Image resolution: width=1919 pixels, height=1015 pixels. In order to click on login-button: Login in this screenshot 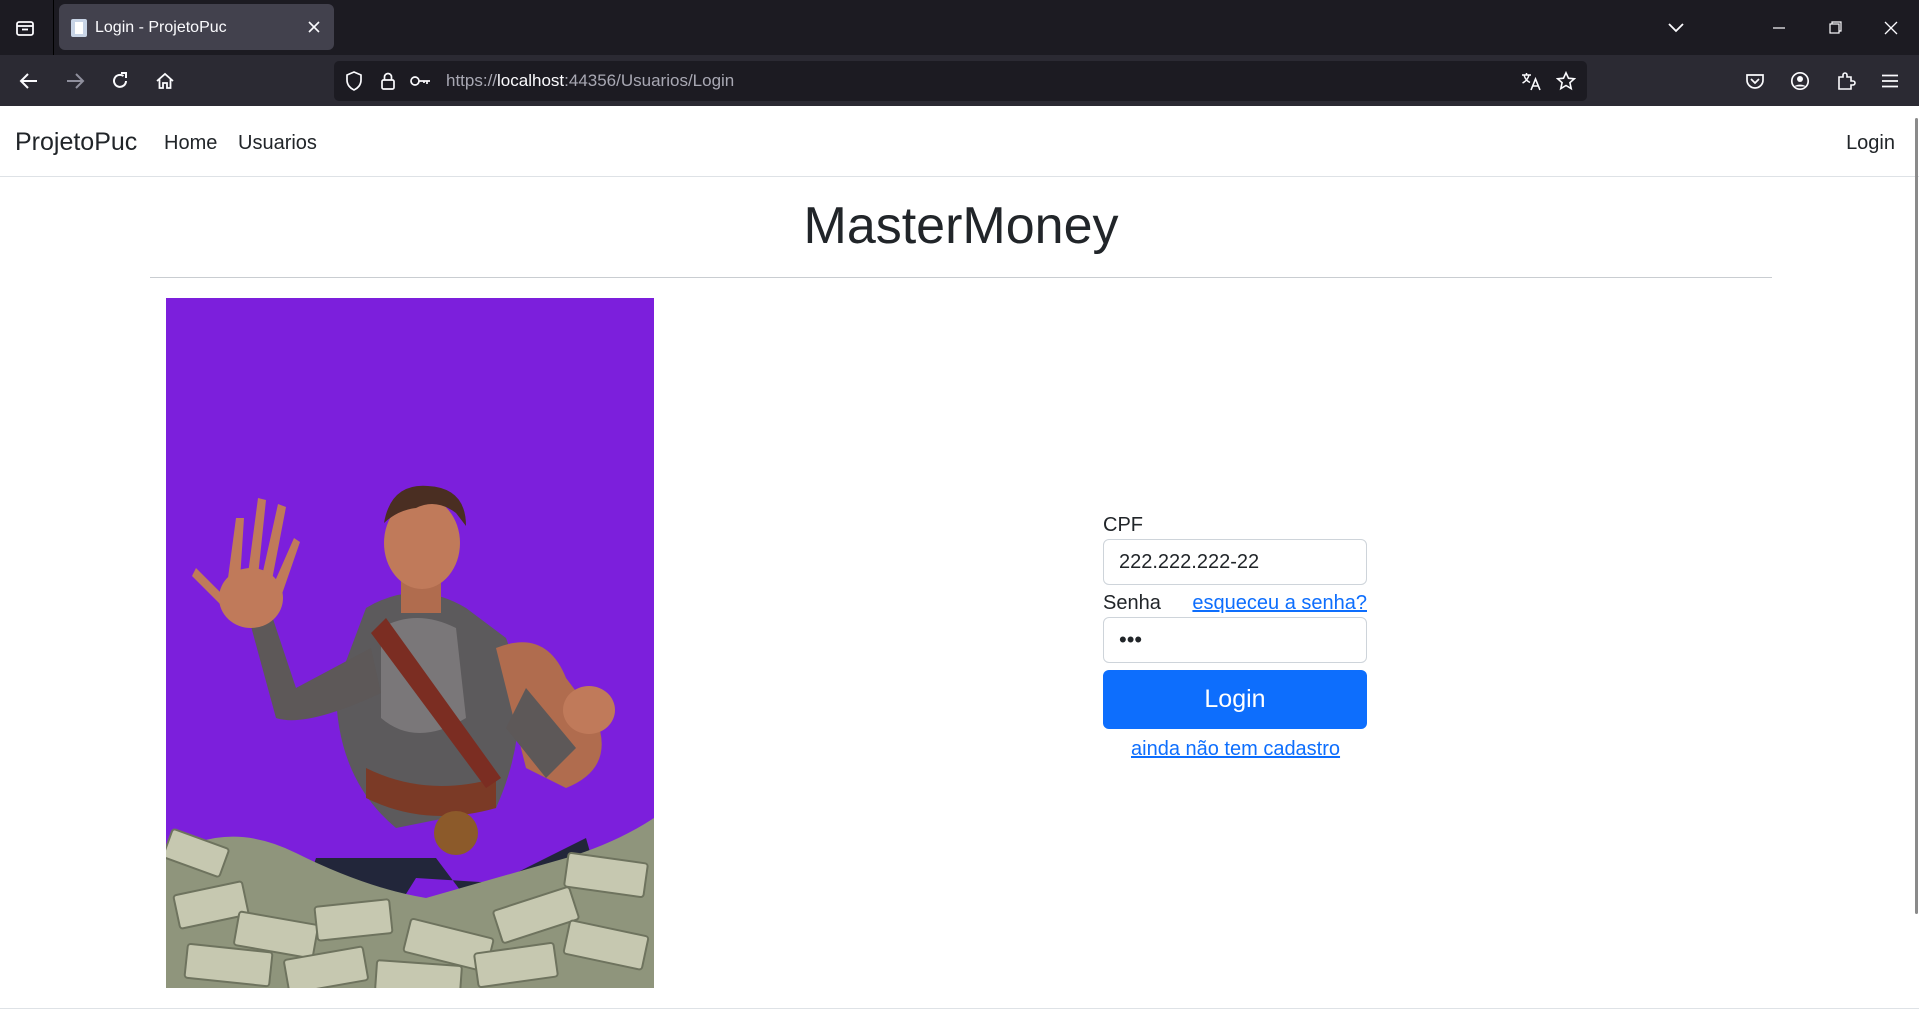, I will do `click(1235, 699)`.